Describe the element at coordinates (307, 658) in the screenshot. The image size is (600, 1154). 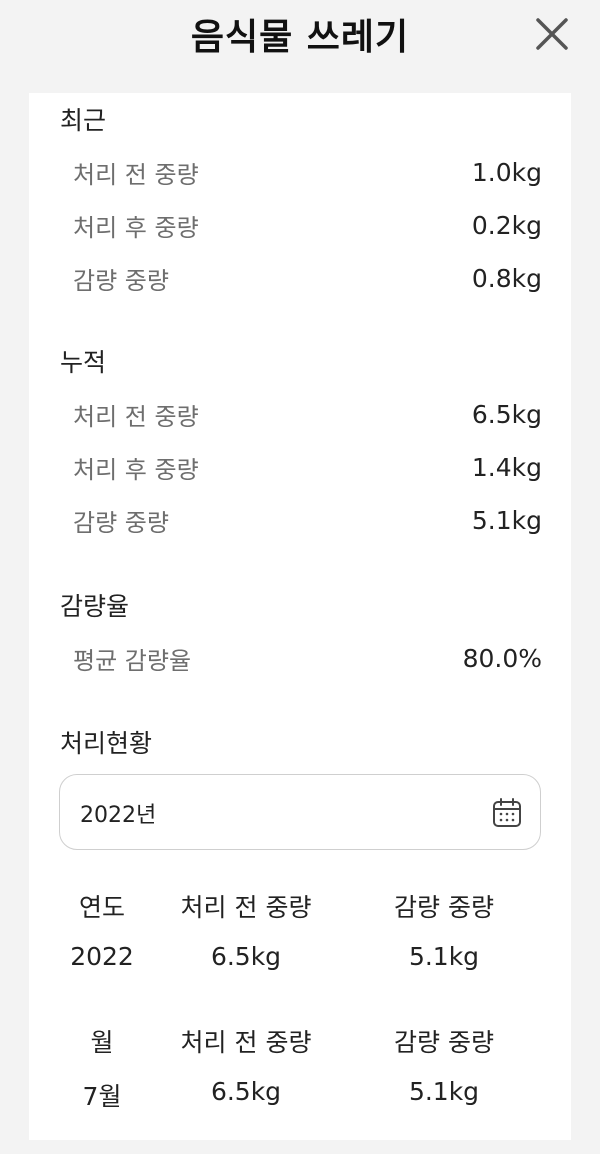
I see `reduction-row-average-rate: 평균 감량율 80.0%` at that location.